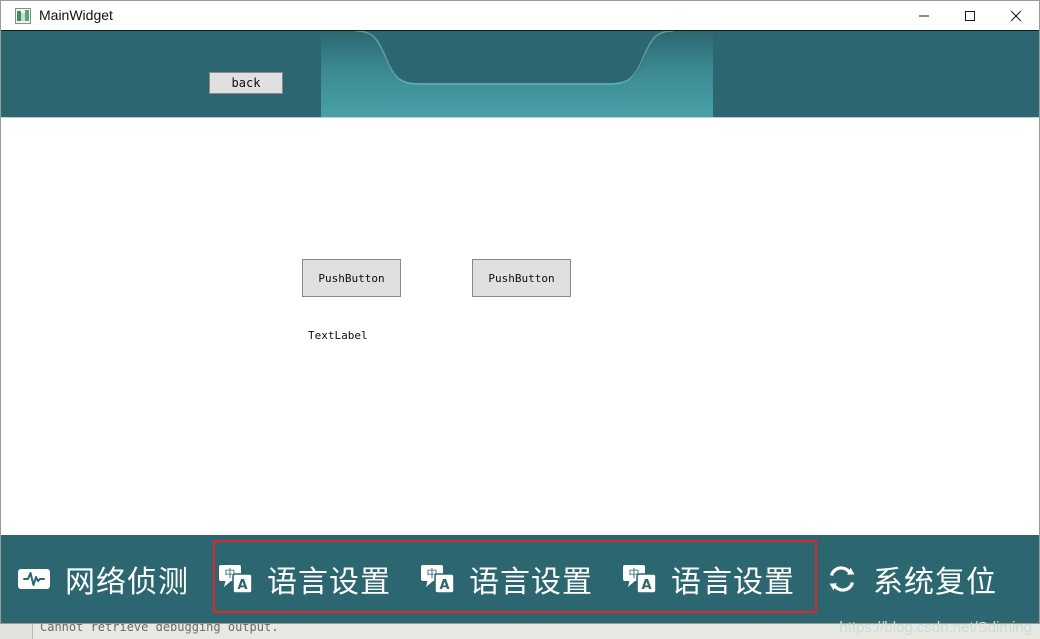 This screenshot has height=639, width=1040. Describe the element at coordinates (842, 579) in the screenshot. I see `system-reset-icon` at that location.